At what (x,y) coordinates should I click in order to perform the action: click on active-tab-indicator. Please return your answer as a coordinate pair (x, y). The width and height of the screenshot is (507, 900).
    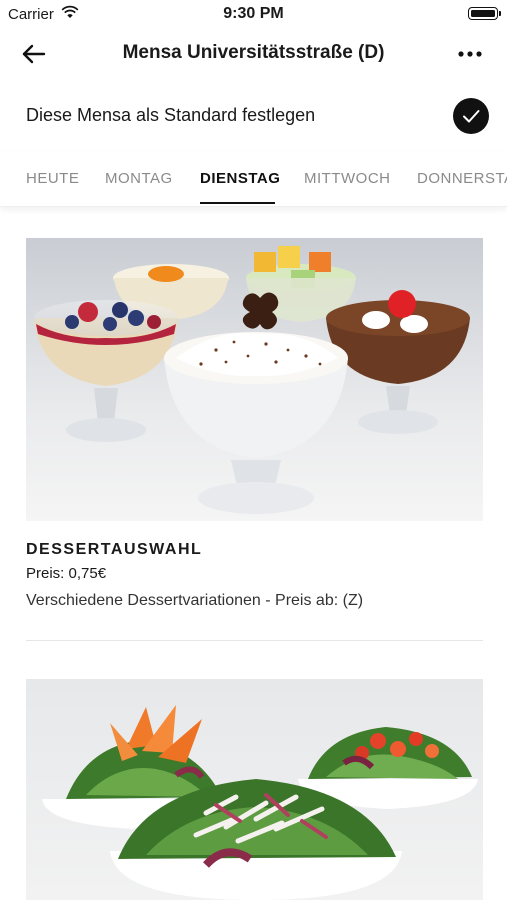
    Looking at the image, I should click on (237, 203).